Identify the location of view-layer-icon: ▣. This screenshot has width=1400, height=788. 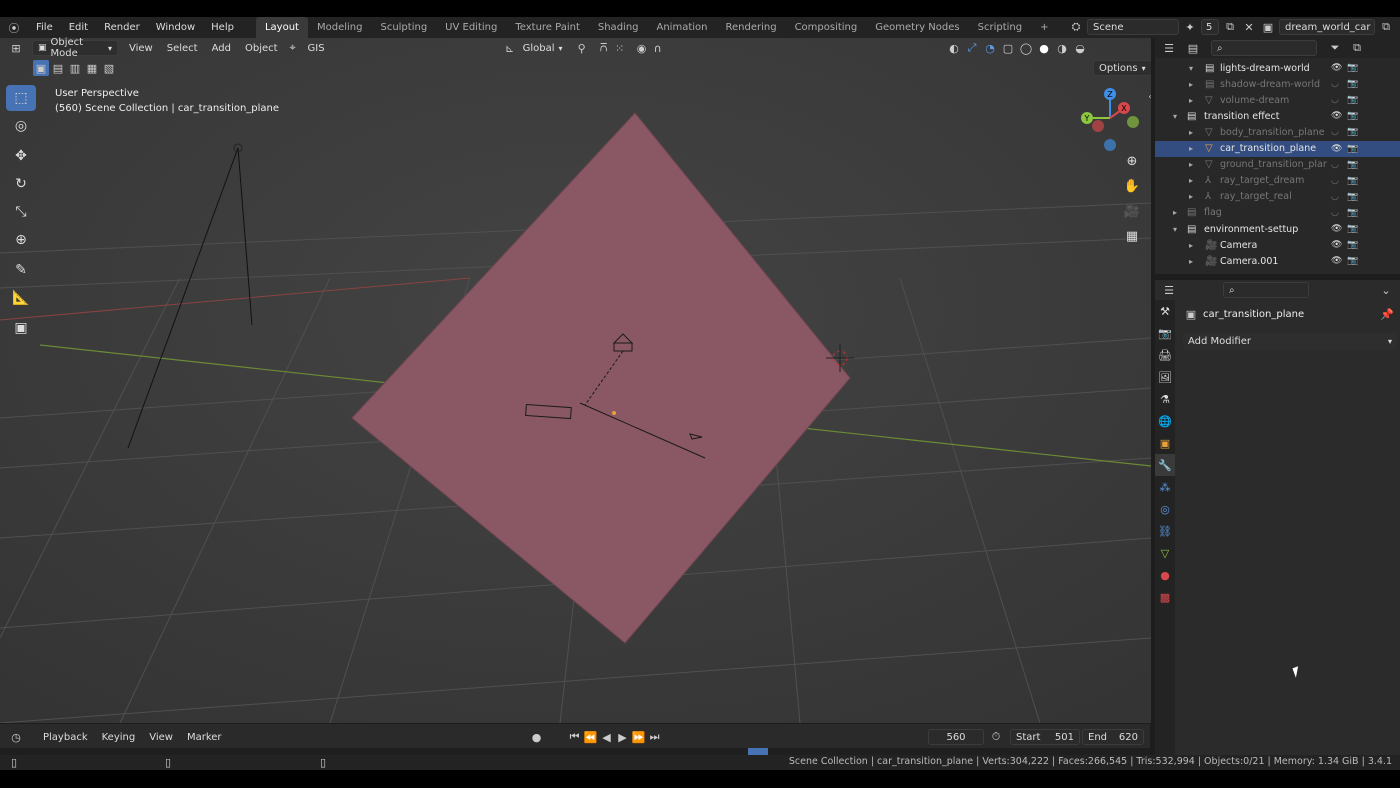
(1268, 27).